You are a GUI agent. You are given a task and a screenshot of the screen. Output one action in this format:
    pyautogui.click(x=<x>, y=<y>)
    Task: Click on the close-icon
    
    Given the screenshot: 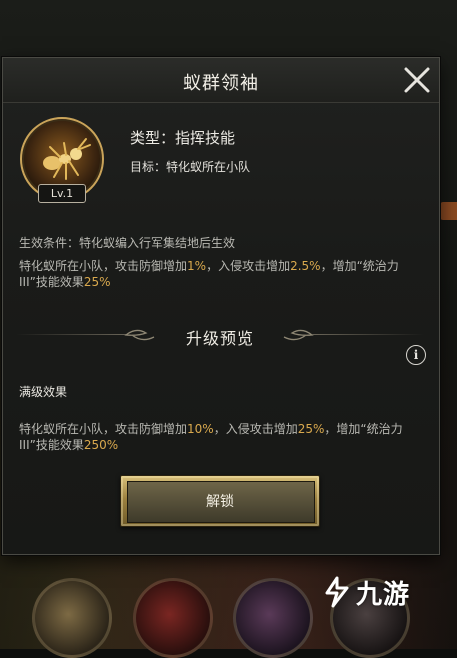 What is the action you would take?
    pyautogui.click(x=417, y=80)
    